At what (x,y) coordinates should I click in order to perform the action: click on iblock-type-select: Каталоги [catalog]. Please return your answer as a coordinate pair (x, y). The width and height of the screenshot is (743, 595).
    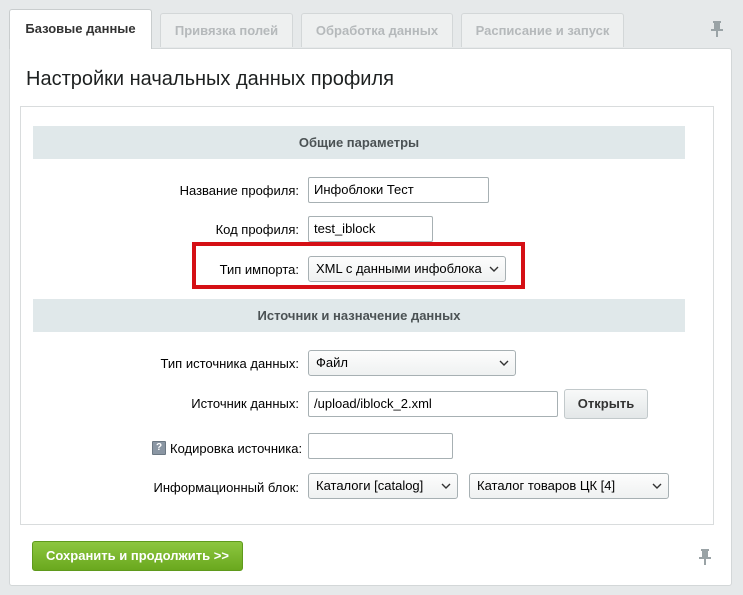
    Looking at the image, I should click on (383, 486).